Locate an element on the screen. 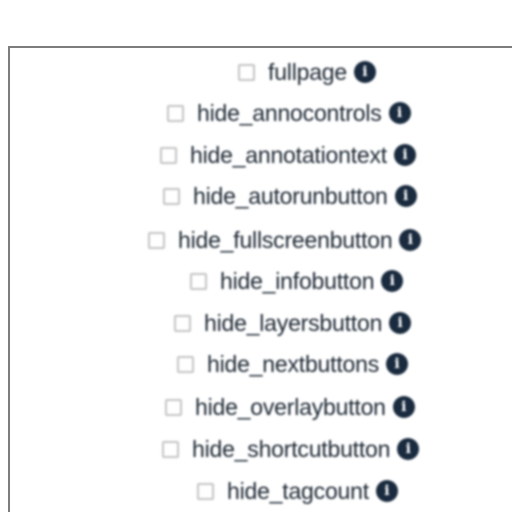 The width and height of the screenshot is (512, 512). option-hide-nextbuttons: hide_nextbuttons i is located at coordinates (292, 364).